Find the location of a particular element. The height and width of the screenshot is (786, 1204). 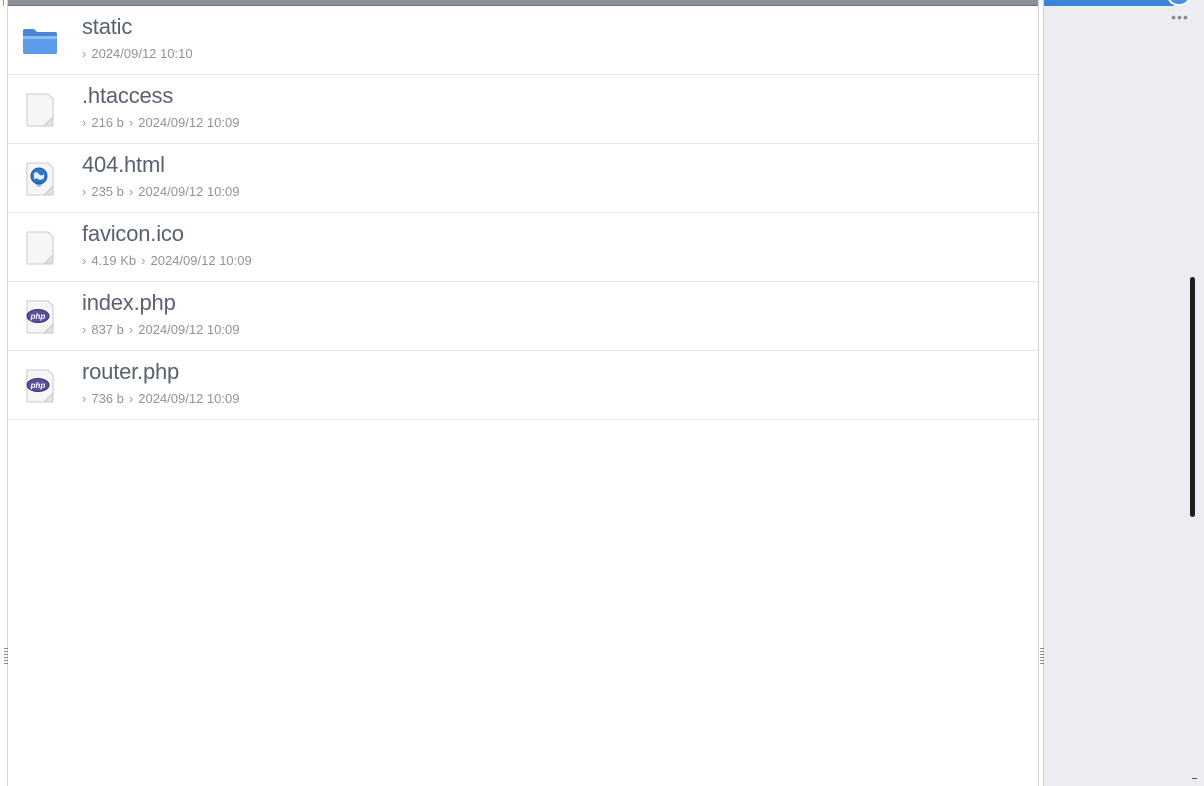

file-name: router.php is located at coordinates (131, 371).